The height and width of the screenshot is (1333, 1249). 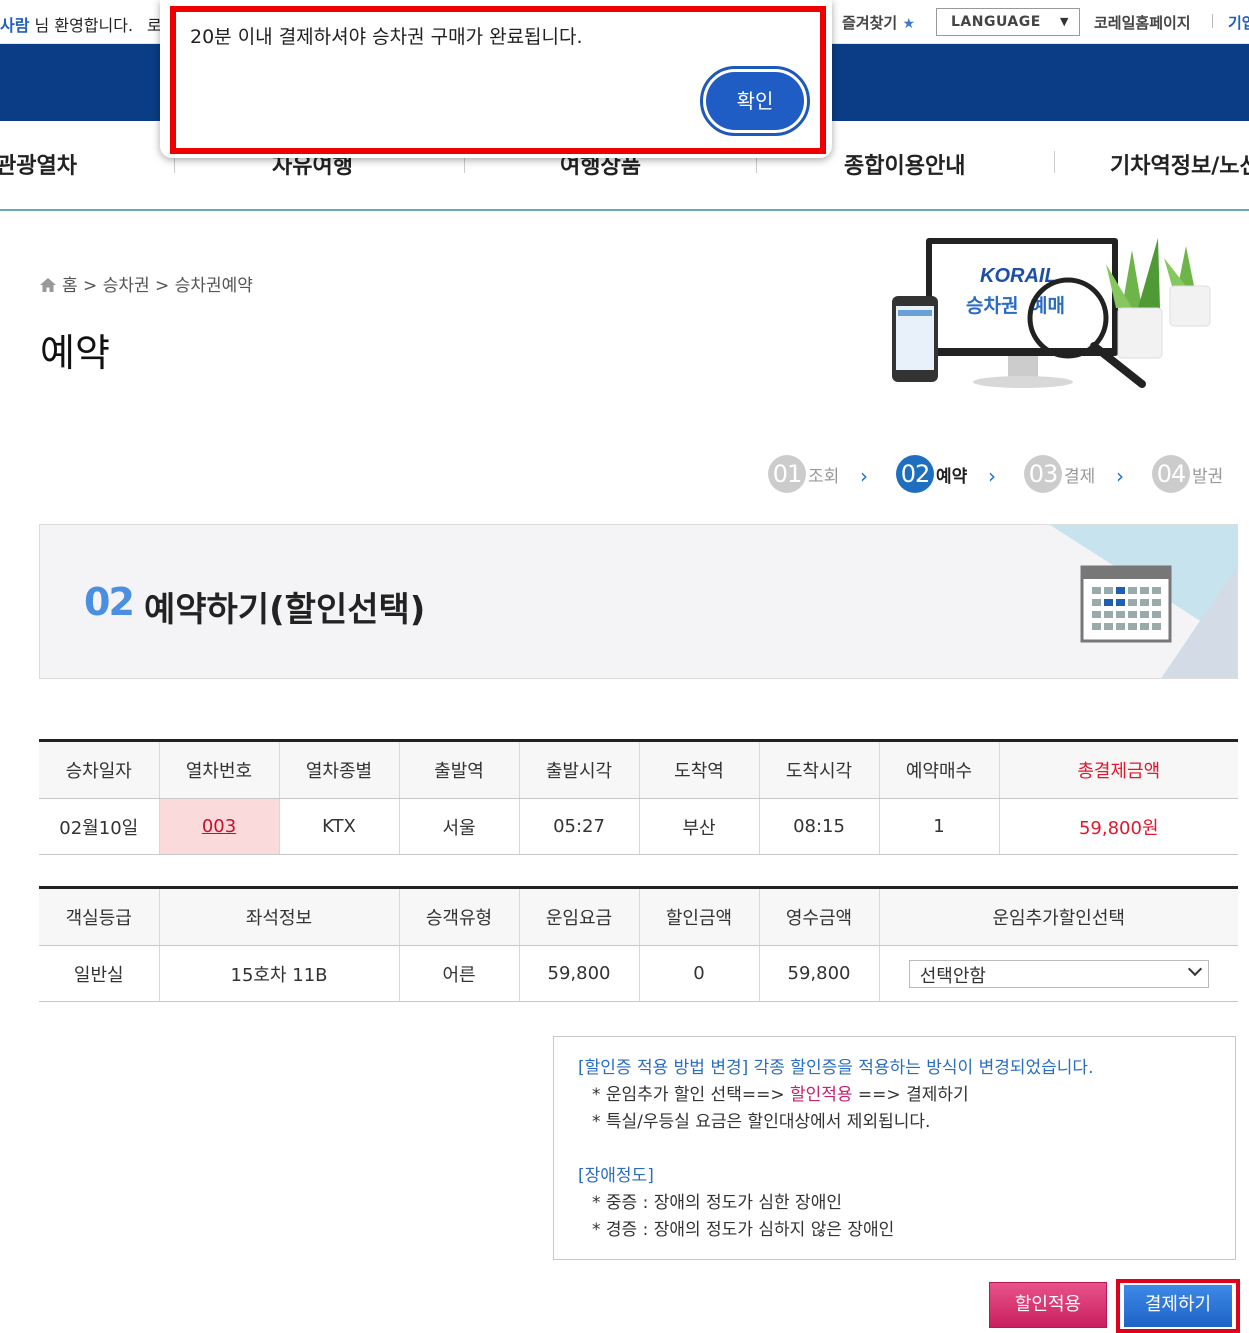 What do you see at coordinates (386, 37) in the screenshot?
I see `alert-message: 20분 이내 결제하셔야 승차권 구매가 완료됩니다.` at bounding box center [386, 37].